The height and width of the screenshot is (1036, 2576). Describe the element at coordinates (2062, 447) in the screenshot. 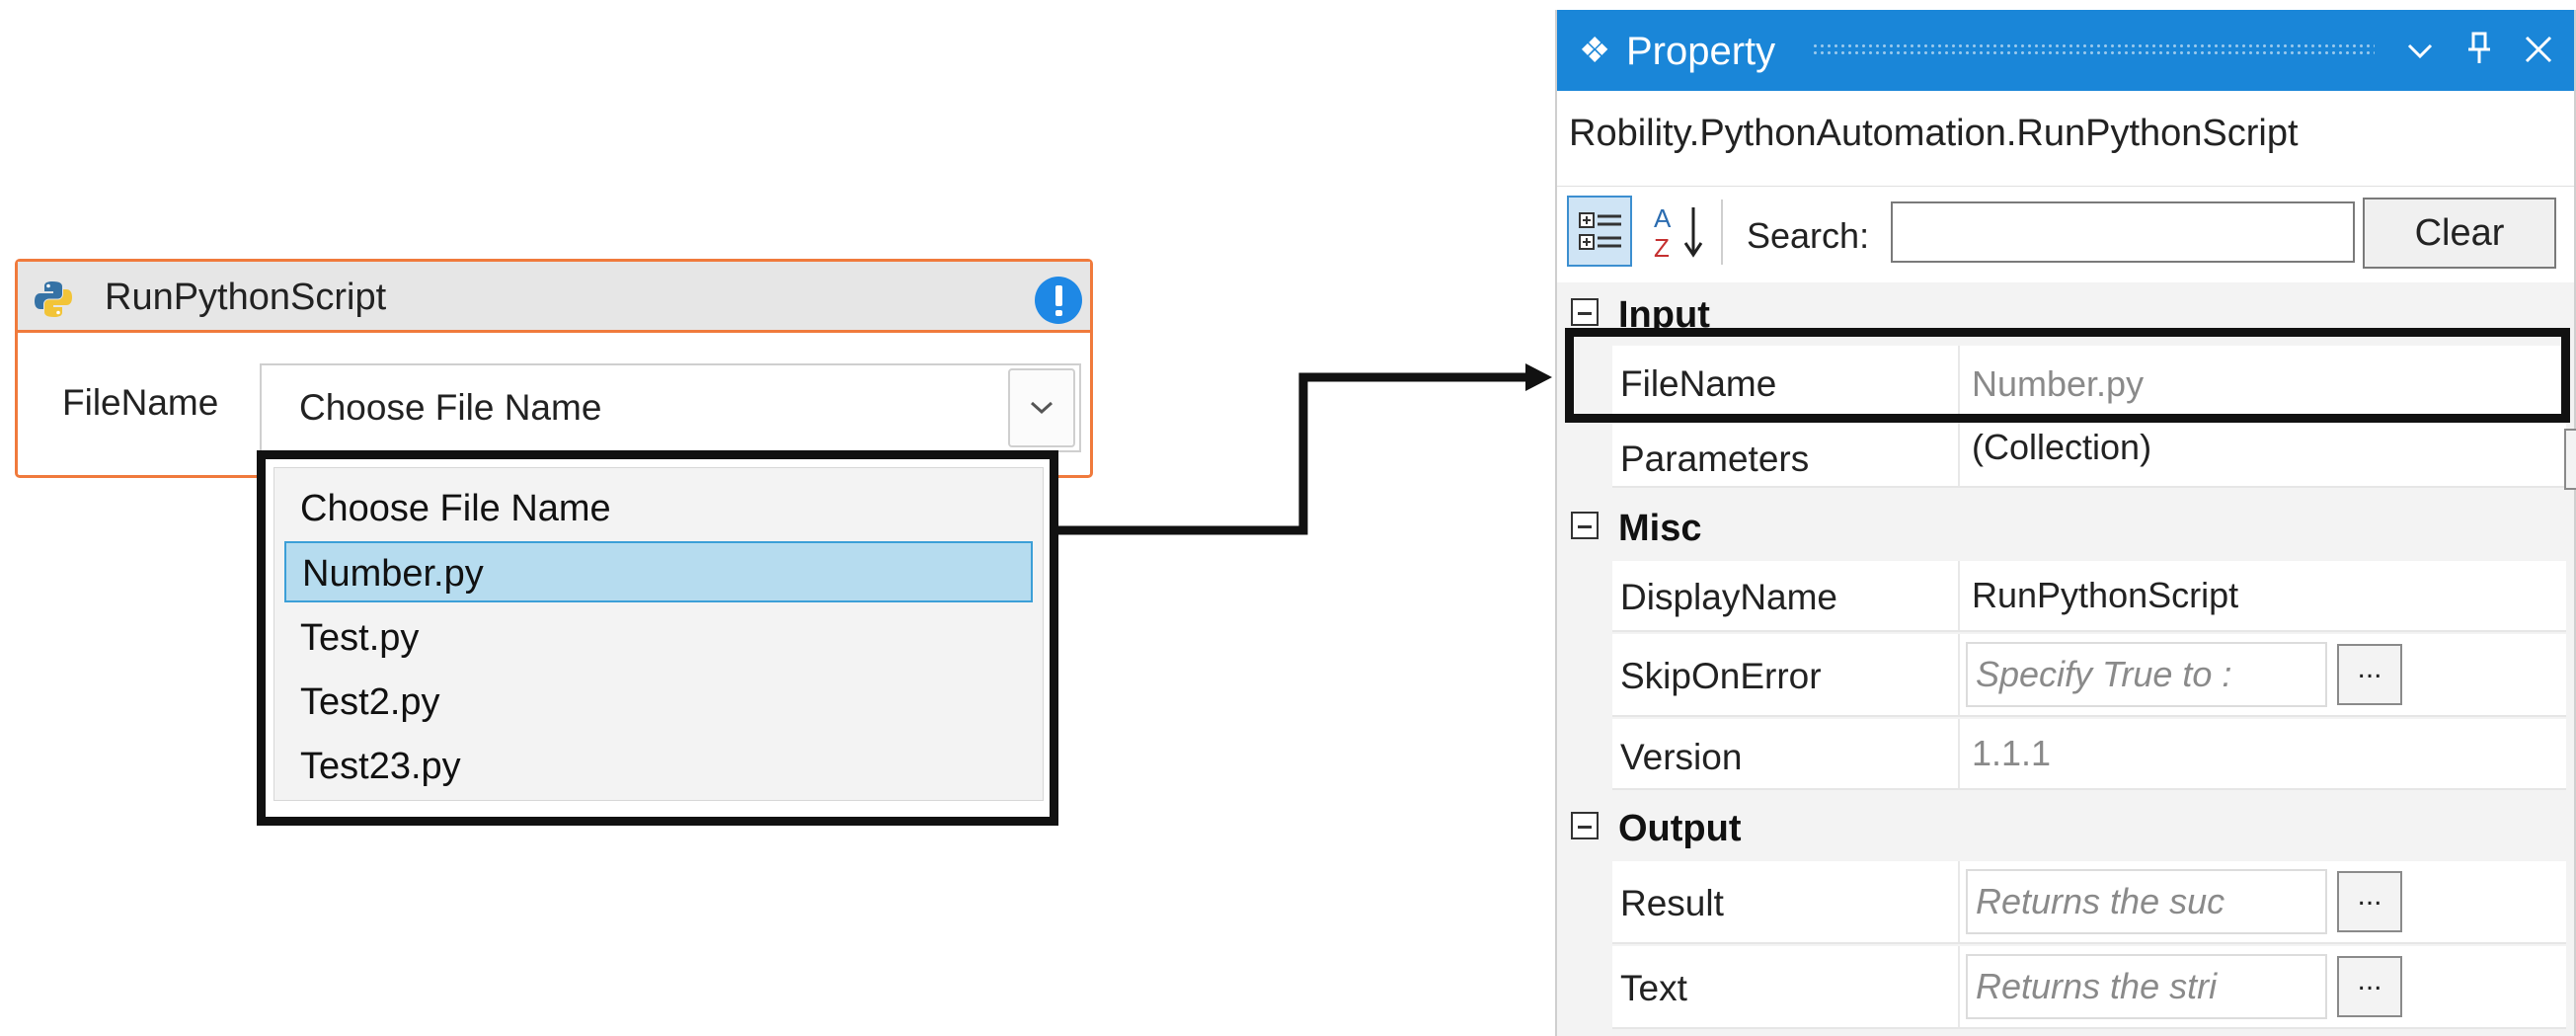

I see `property-value: (Collection)` at that location.